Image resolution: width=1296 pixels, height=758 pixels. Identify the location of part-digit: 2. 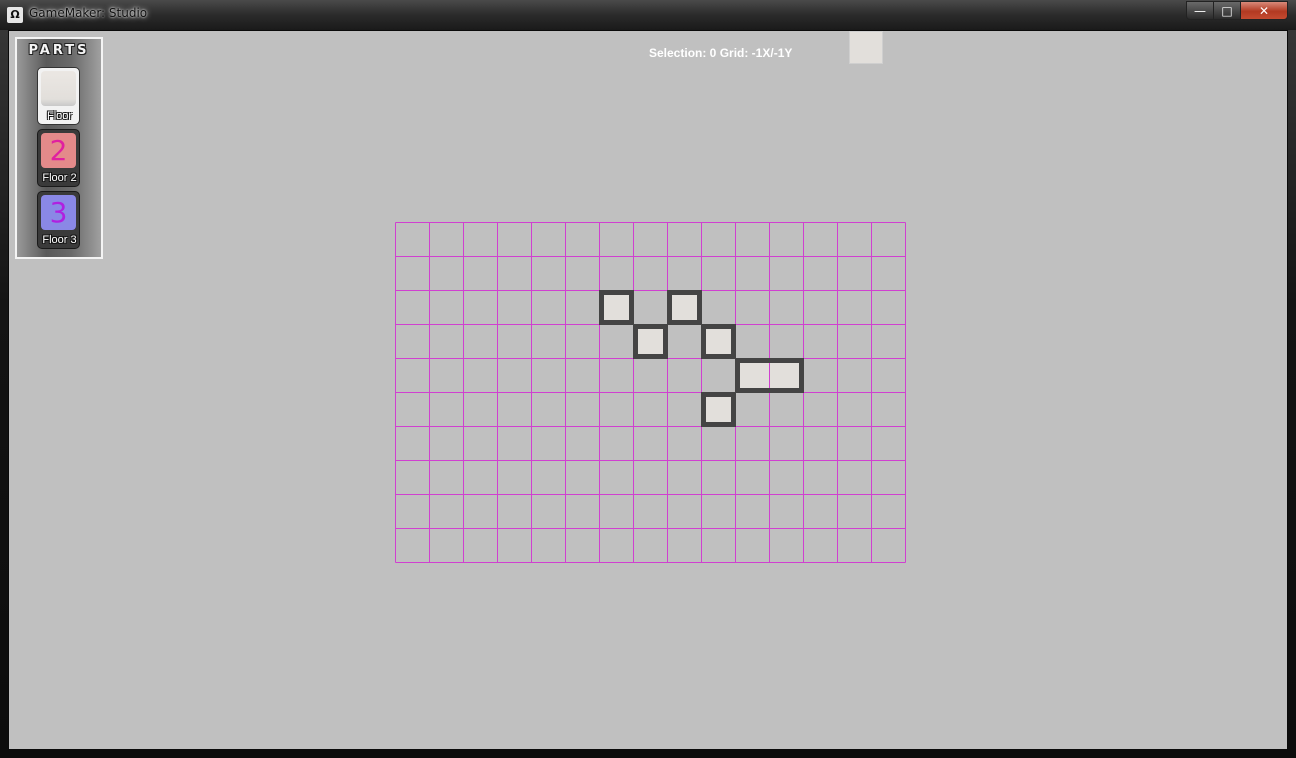
(58, 150).